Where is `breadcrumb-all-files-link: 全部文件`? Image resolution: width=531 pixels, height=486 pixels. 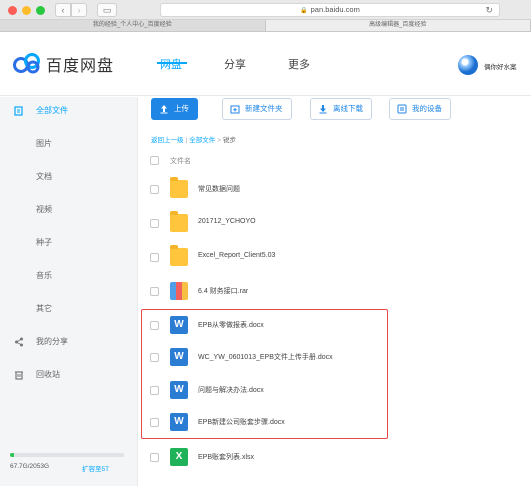 breadcrumb-all-files-link: 全部文件 is located at coordinates (202, 140).